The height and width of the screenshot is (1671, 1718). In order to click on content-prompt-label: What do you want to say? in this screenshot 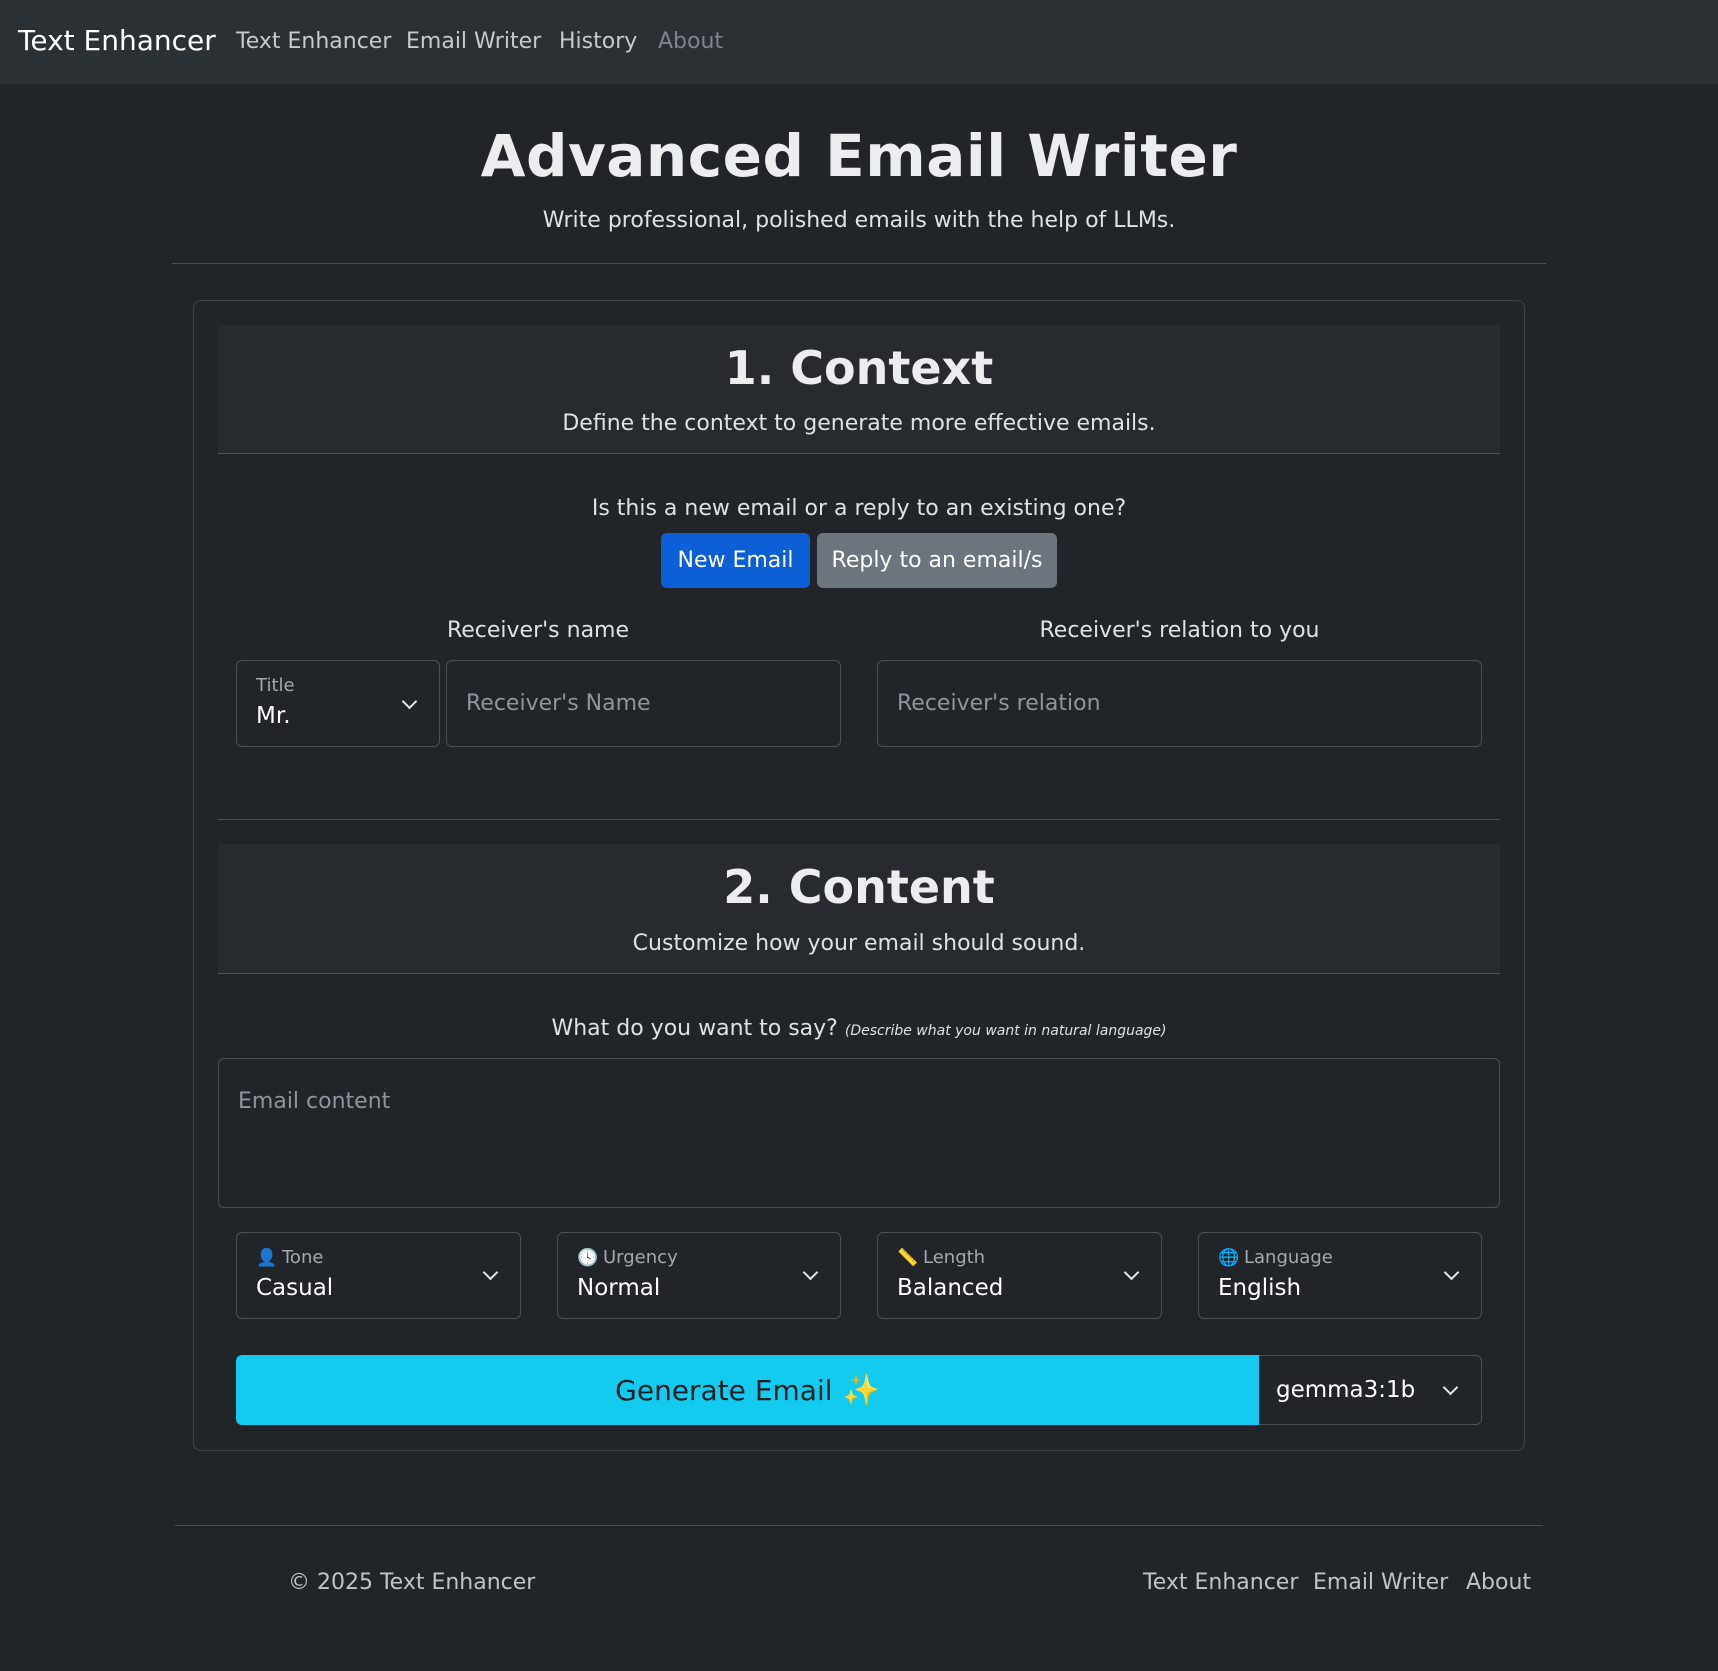, I will do `click(694, 1028)`.